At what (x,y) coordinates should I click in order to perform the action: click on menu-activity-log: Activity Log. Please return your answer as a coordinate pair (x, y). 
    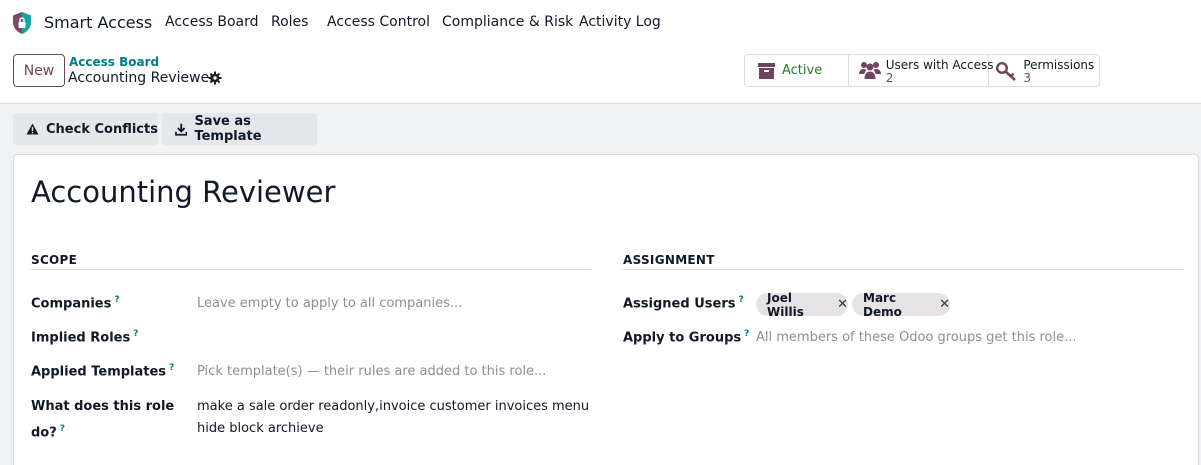
    Looking at the image, I should click on (620, 22).